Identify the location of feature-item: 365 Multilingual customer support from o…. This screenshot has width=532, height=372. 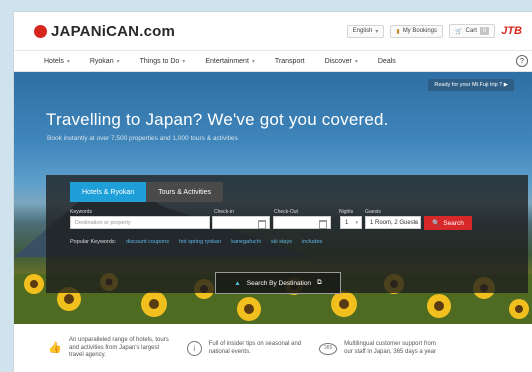
(377, 348).